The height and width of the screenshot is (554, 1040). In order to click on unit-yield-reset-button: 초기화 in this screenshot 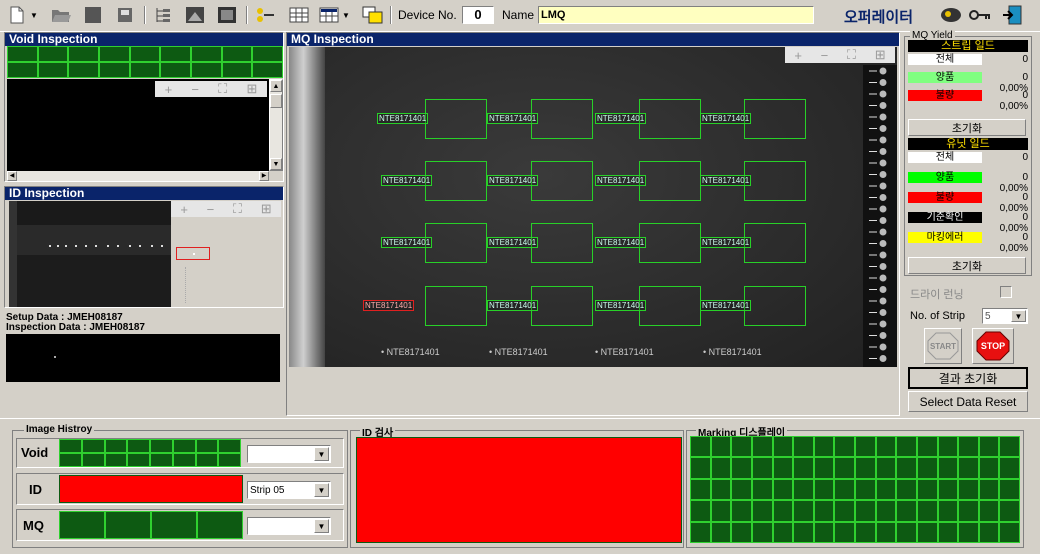, I will do `click(967, 265)`.